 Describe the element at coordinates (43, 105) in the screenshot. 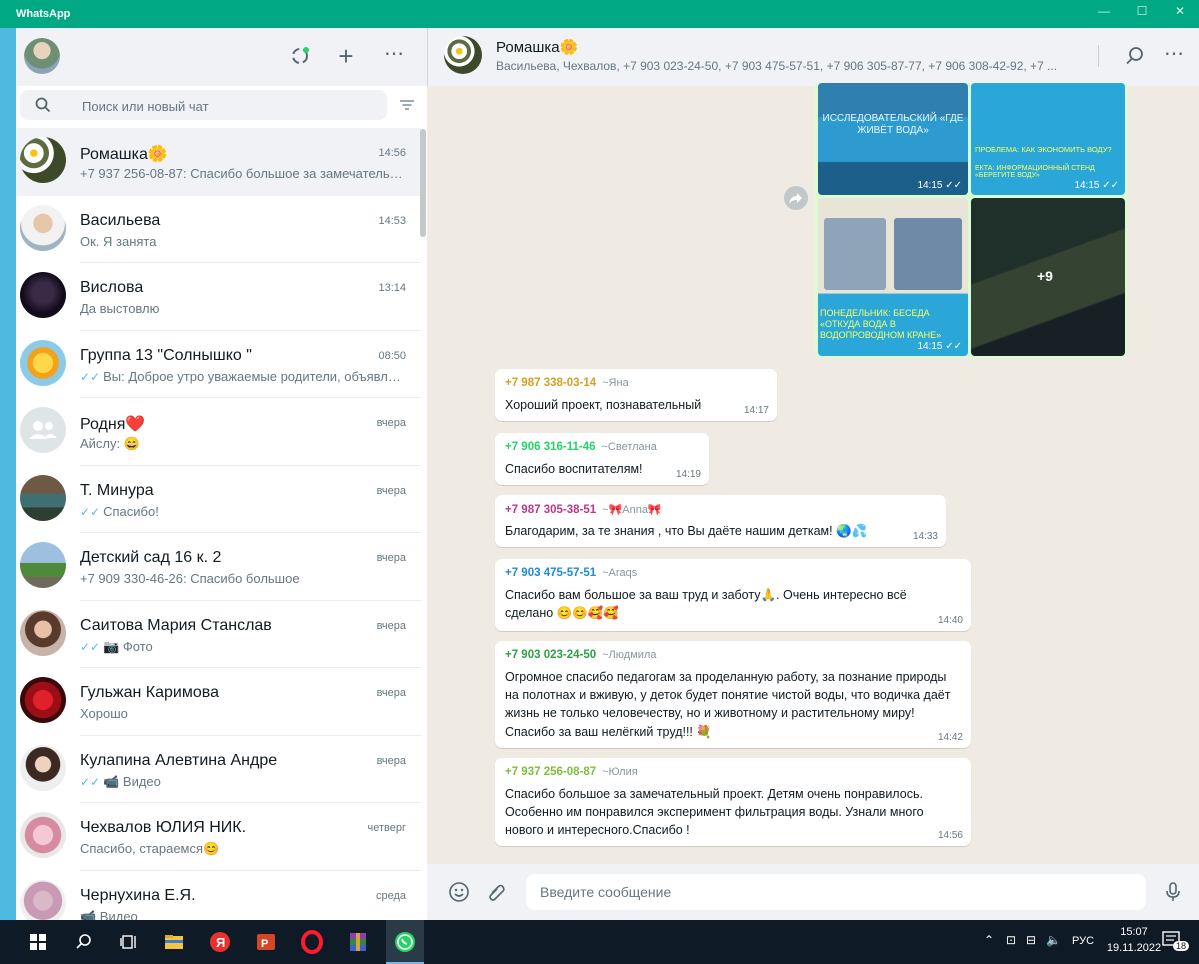

I see `search-icon` at that location.